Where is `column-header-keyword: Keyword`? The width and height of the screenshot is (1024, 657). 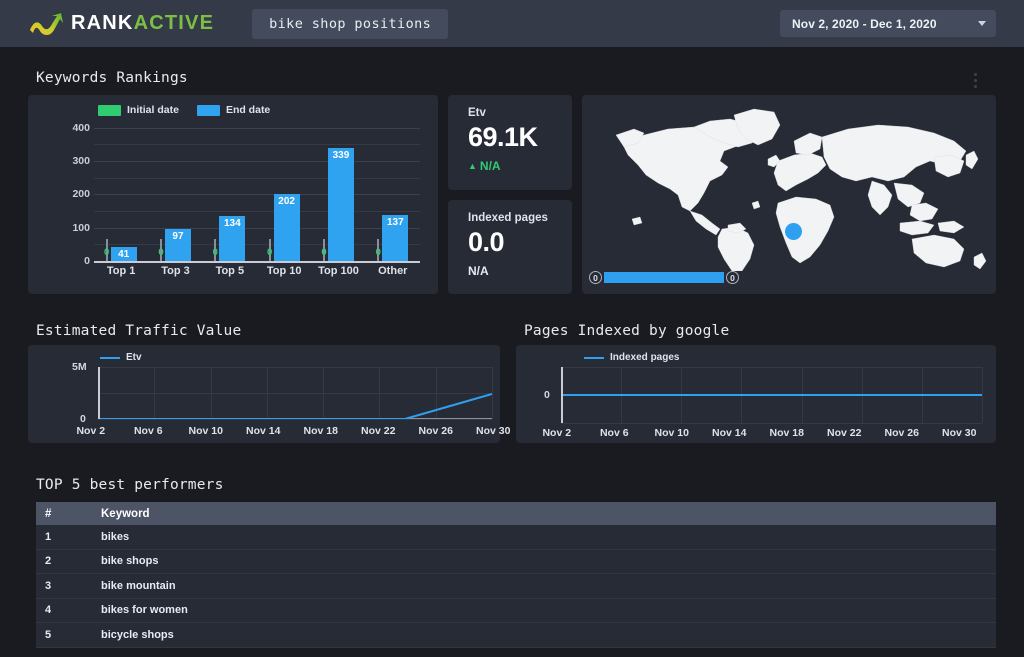 column-header-keyword: Keyword is located at coordinates (548, 514).